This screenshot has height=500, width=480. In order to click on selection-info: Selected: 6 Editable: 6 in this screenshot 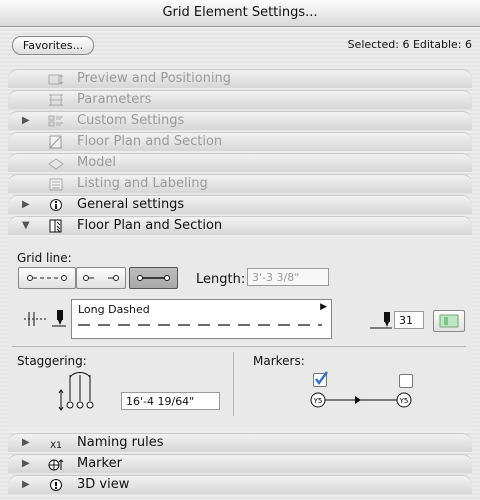, I will do `click(409, 44)`.